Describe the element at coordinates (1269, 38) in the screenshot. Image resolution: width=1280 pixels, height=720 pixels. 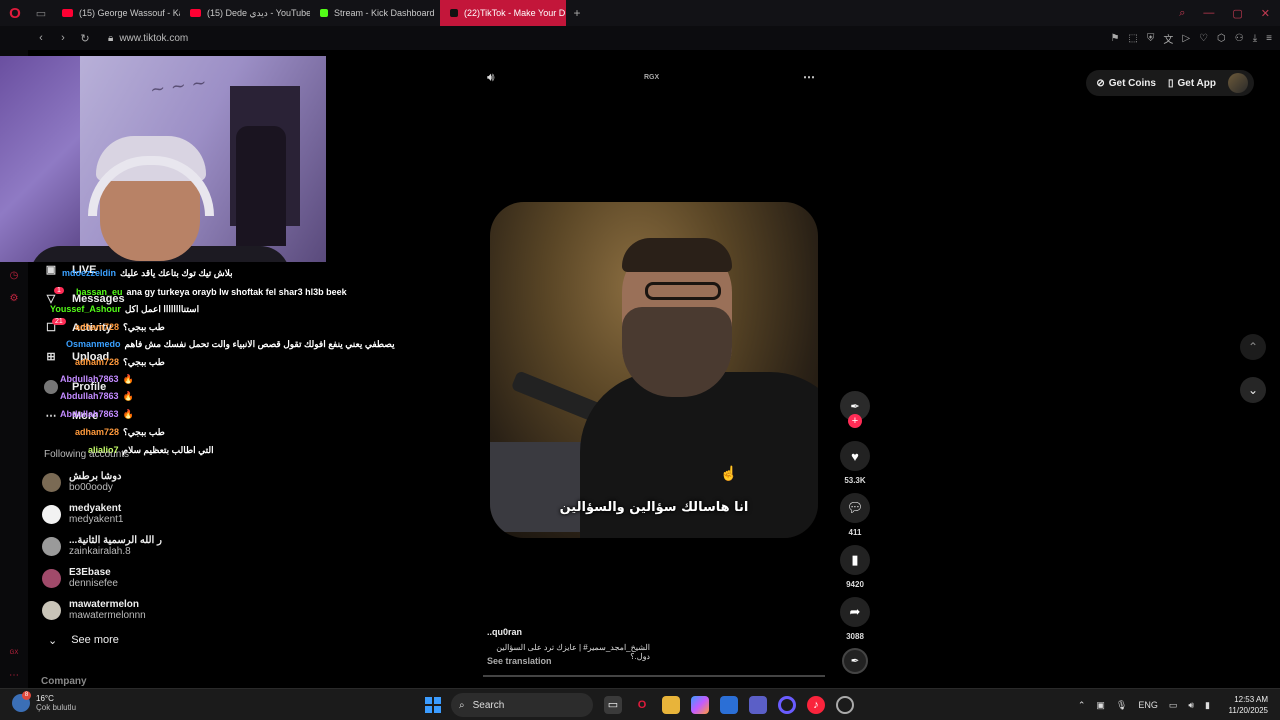
I see `menu-icon: ≡` at that location.